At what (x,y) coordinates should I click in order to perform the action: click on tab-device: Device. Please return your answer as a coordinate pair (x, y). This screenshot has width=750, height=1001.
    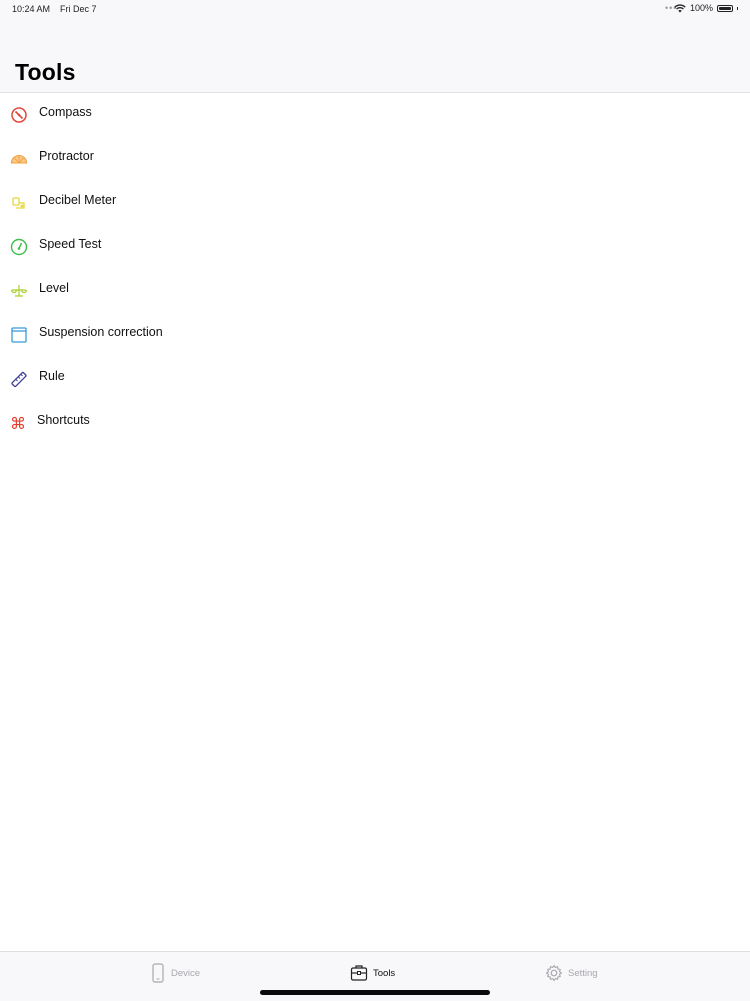
    Looking at the image, I should click on (175, 973).